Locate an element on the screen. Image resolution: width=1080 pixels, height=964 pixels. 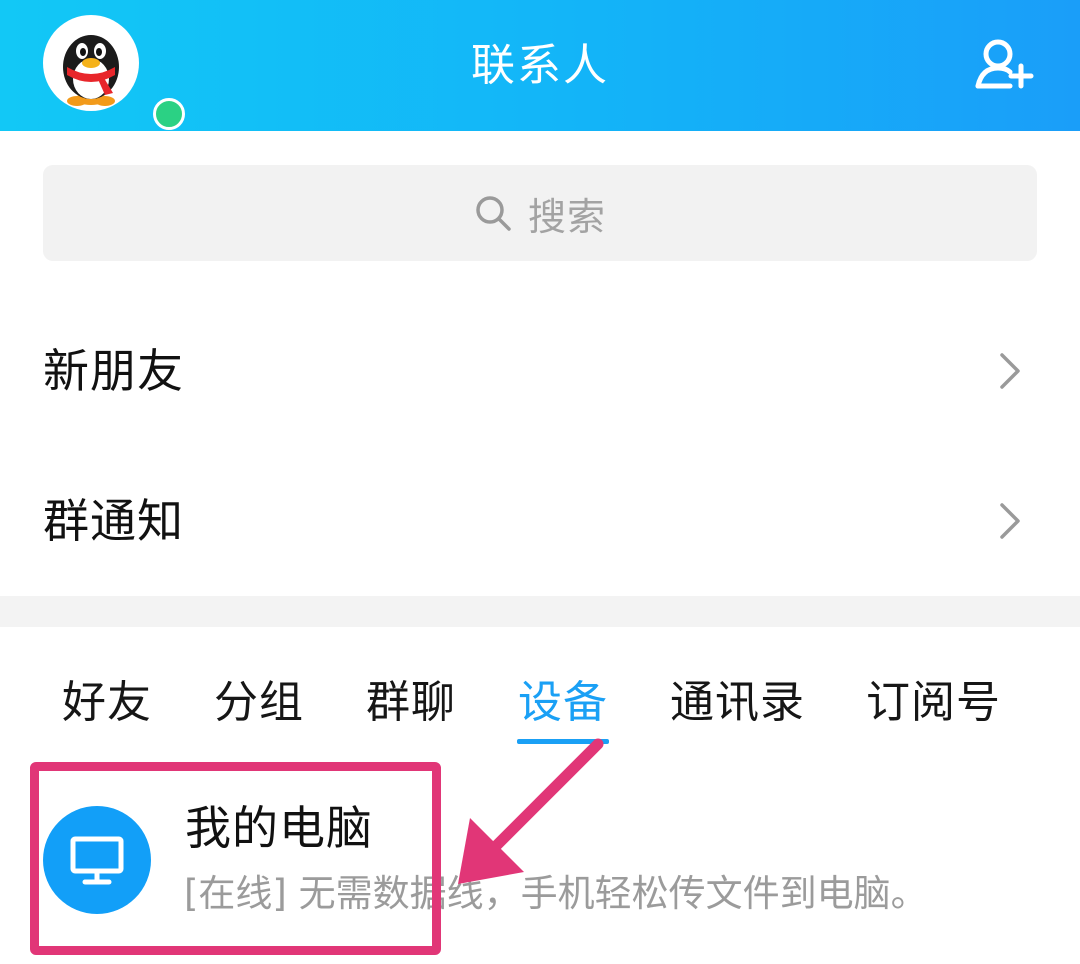
new-friends-label: 新朋友 is located at coordinates (113, 371).